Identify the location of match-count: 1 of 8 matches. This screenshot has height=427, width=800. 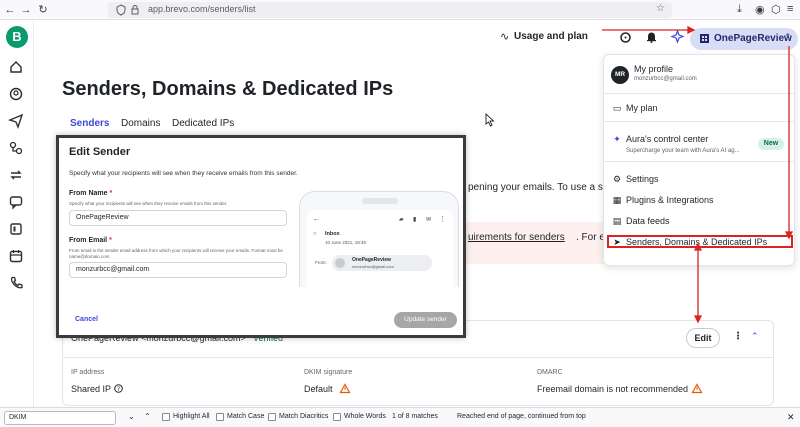
(415, 416).